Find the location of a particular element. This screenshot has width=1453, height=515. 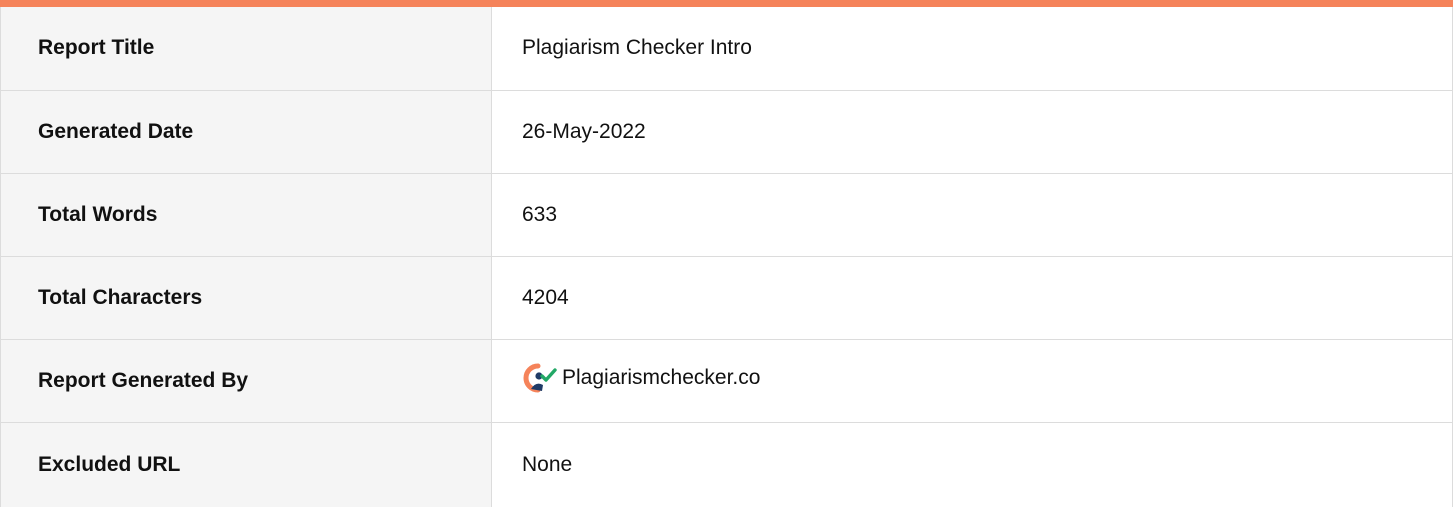

row-label: Report Title is located at coordinates (246, 49).